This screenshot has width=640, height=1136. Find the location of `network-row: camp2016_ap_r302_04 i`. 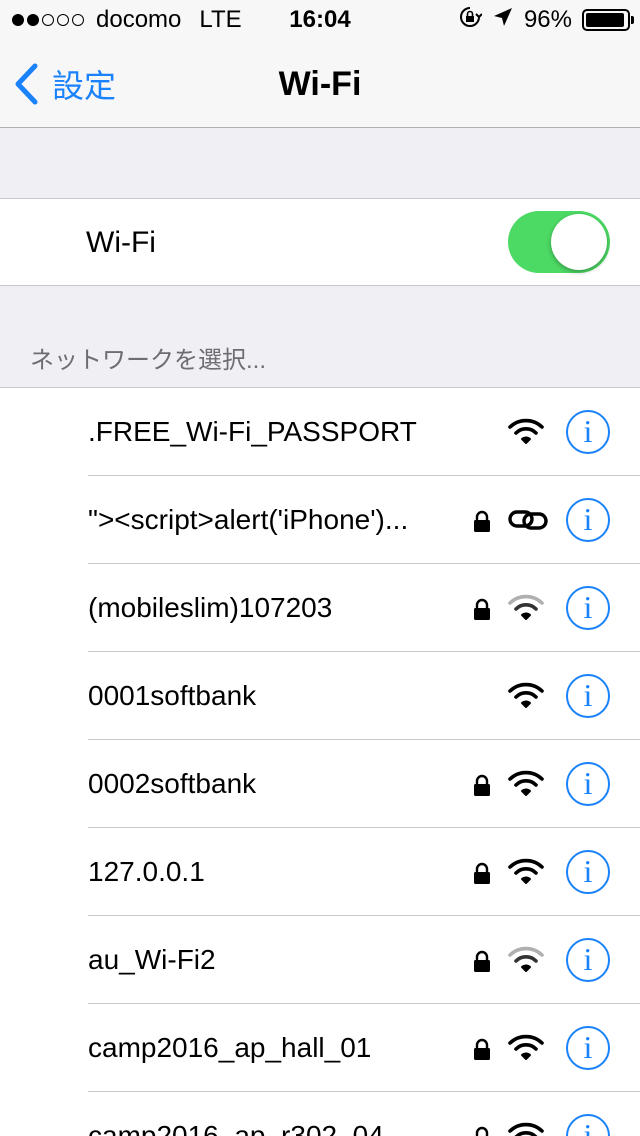

network-row: camp2016_ap_r302_04 i is located at coordinates (320, 1114).